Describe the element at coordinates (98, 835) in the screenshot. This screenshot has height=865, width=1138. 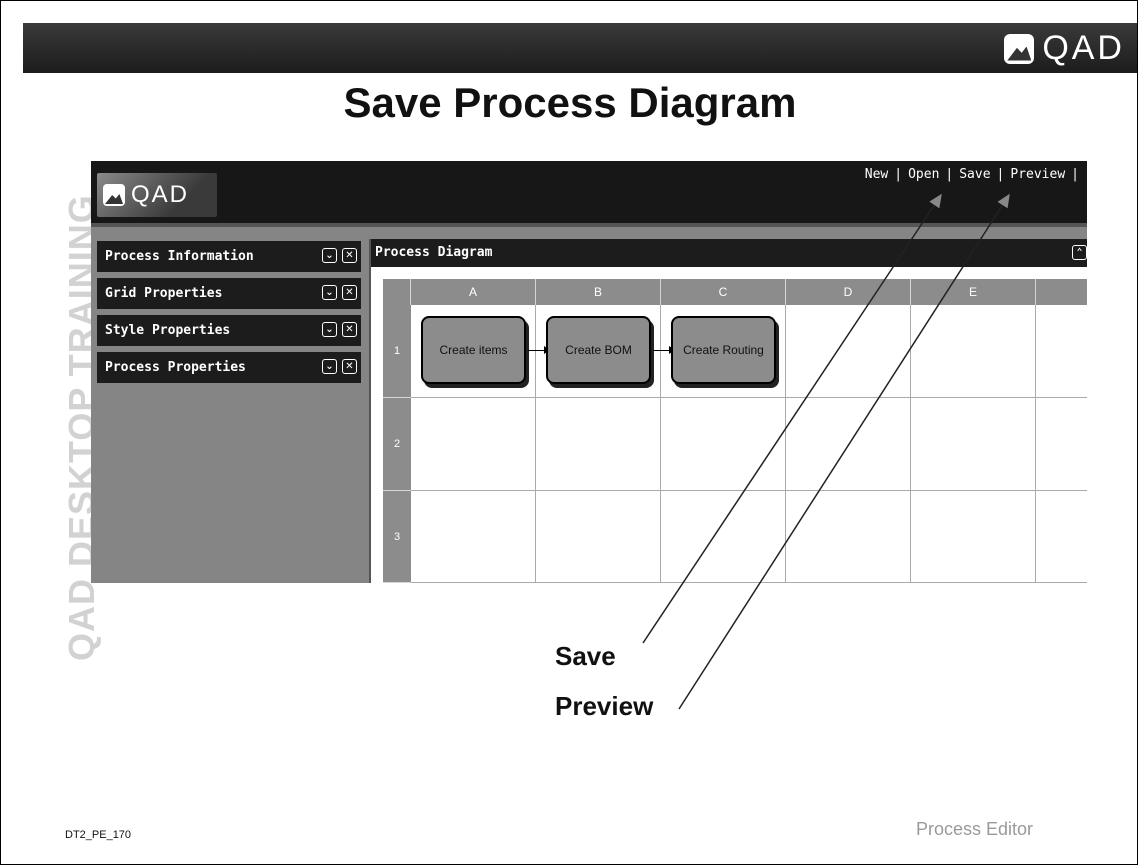
I see `footer-slide-code: DT2_PE_170` at that location.